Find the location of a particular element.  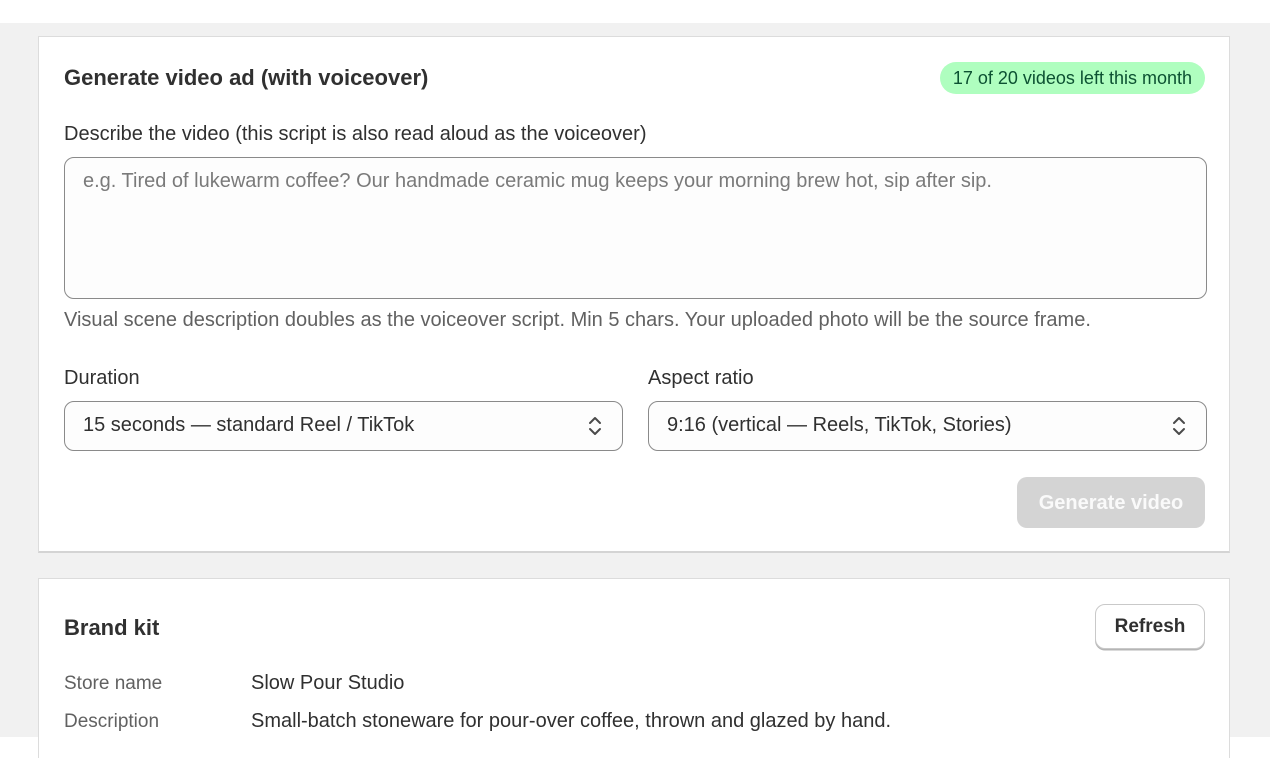

refresh-button: Refresh is located at coordinates (1150, 626).